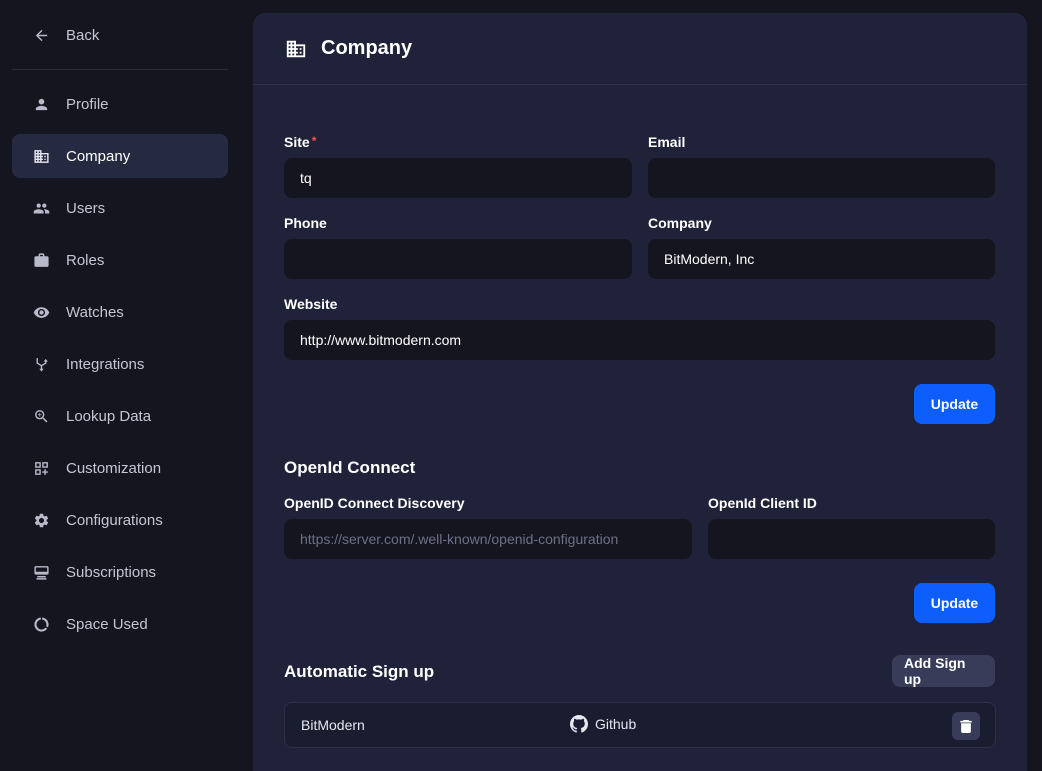 This screenshot has width=1042, height=771. I want to click on site-label: Site *, so click(300, 142).